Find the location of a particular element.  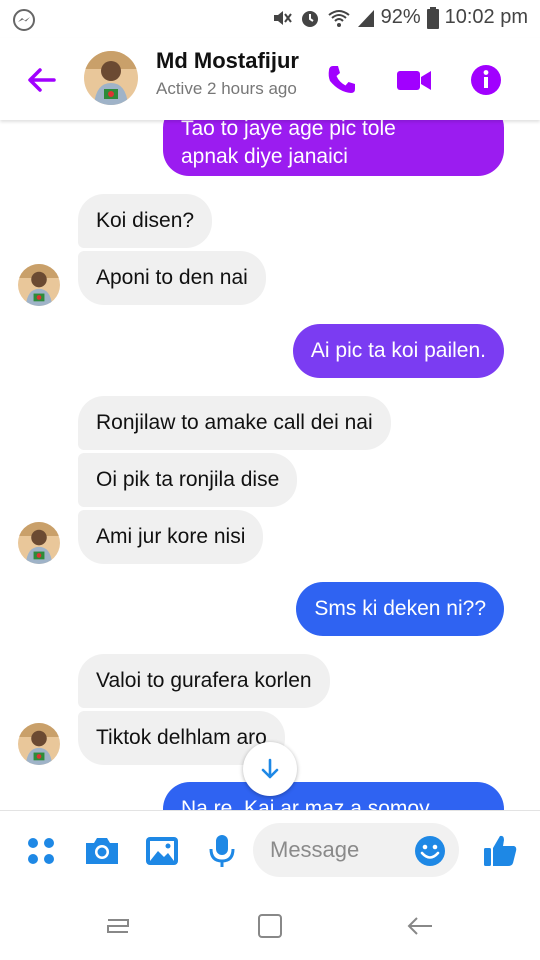

signal-icon is located at coordinates (365, 18).